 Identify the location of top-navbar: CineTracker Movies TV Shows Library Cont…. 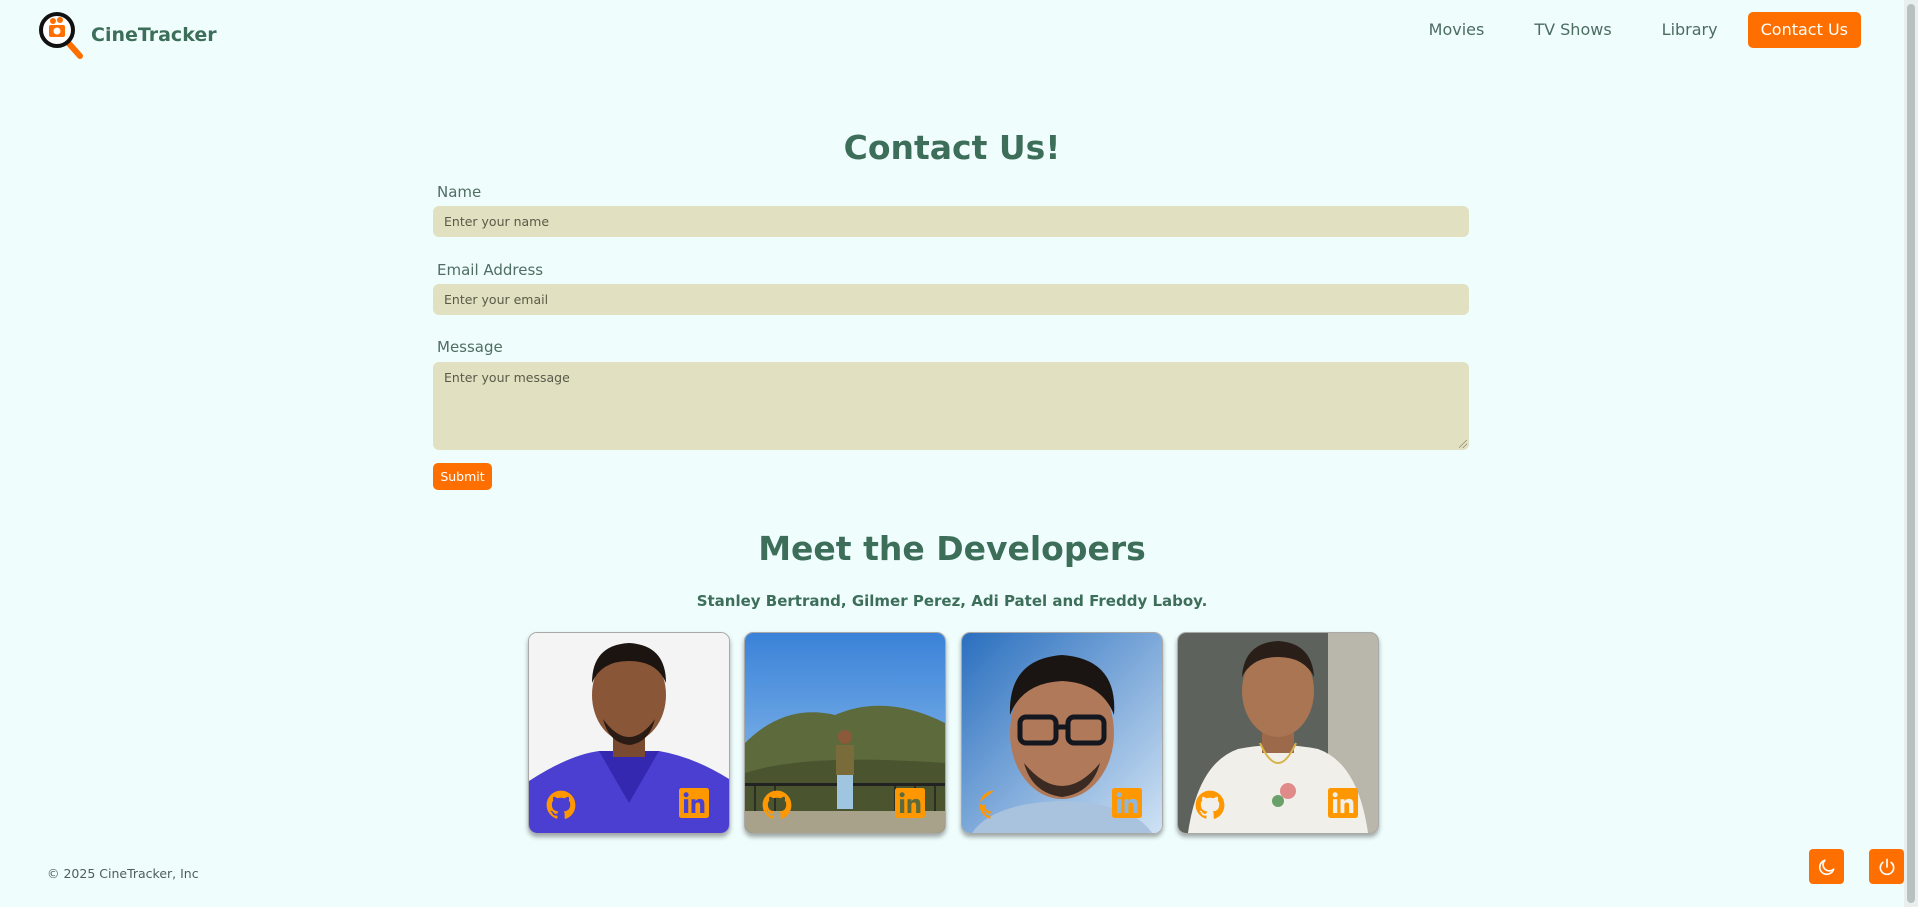
(952, 31).